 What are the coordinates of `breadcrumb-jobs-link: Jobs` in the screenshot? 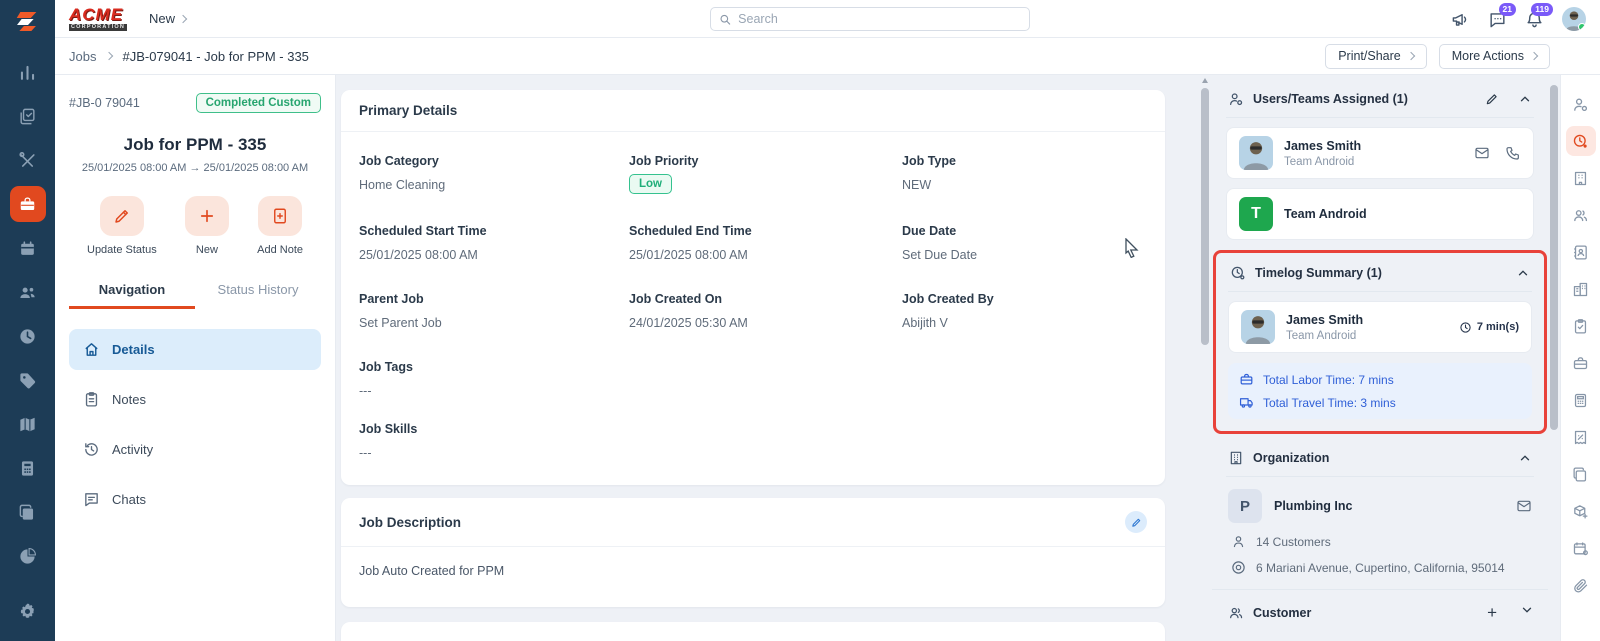 It's located at (82, 56).